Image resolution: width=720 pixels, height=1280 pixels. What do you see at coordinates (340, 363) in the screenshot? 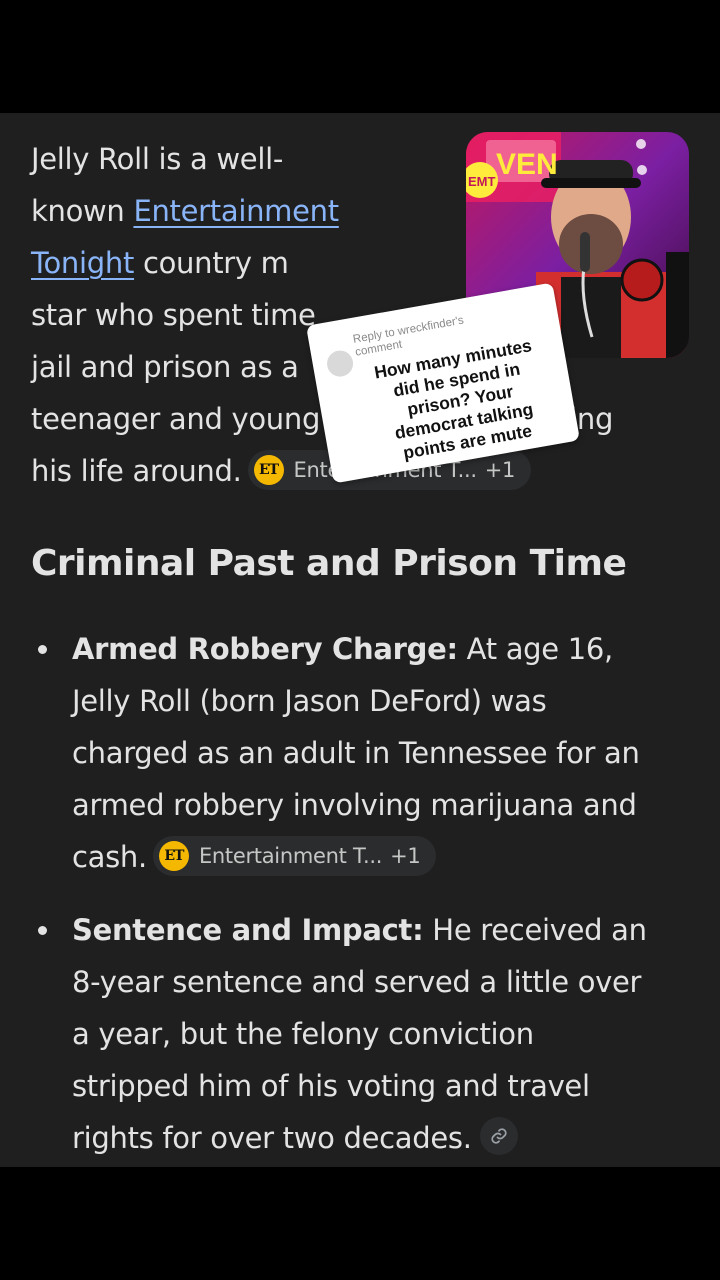
I see `commenter-avatar` at bounding box center [340, 363].